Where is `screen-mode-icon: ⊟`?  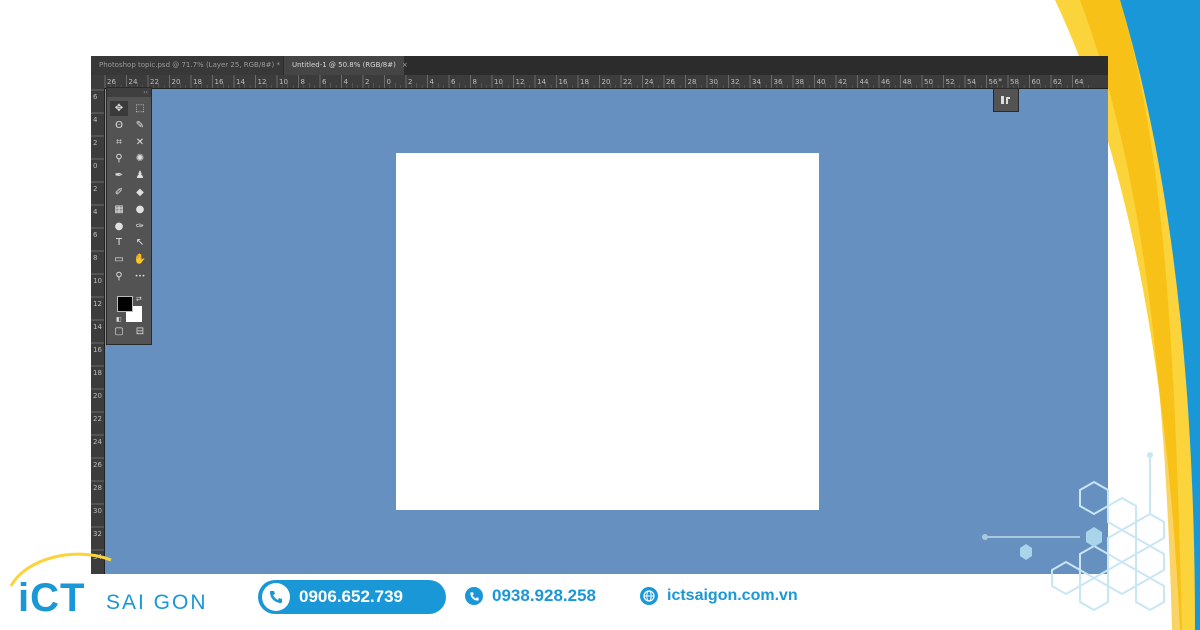
screen-mode-icon: ⊟ is located at coordinates (140, 331).